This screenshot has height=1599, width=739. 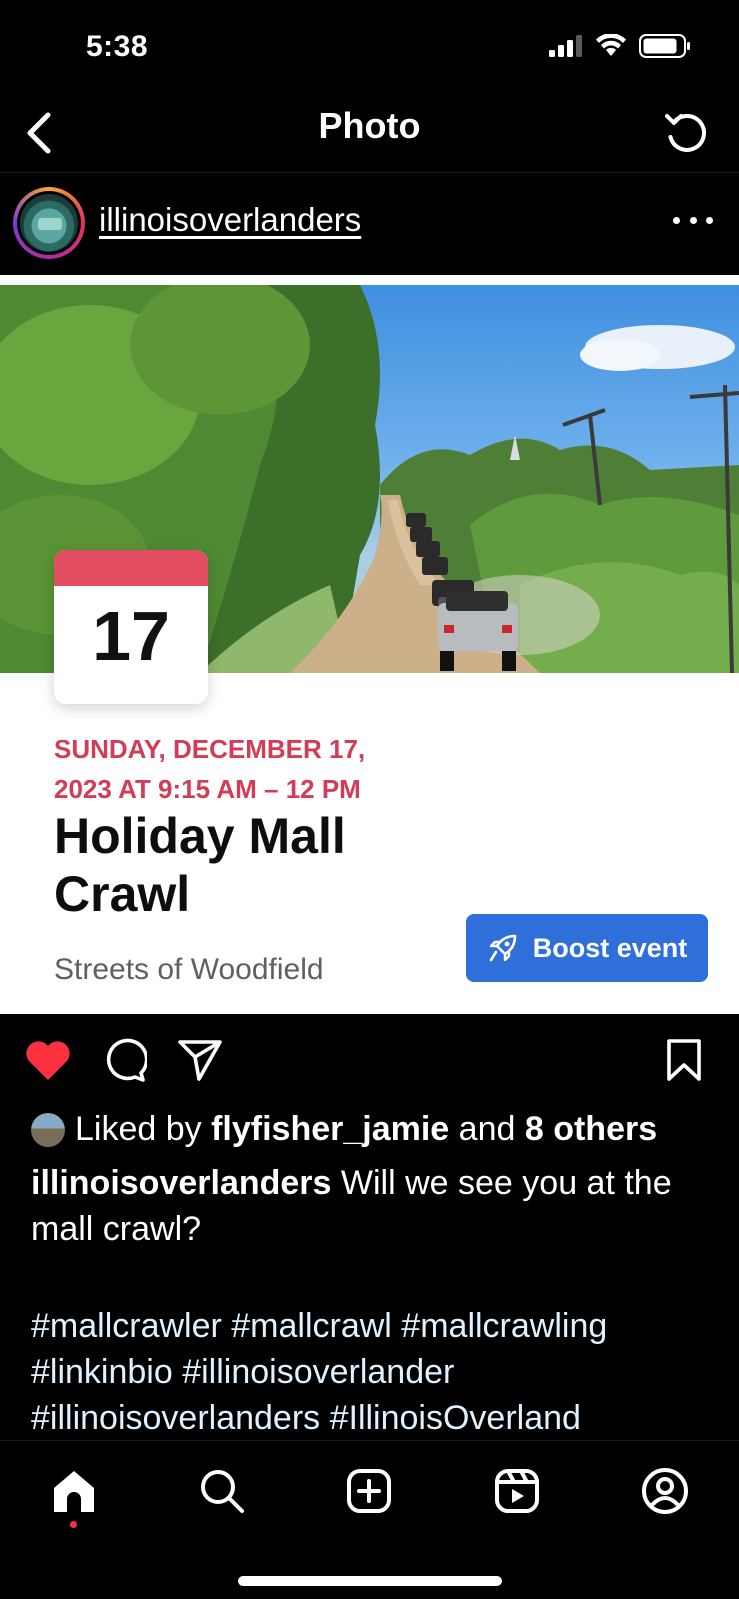 I want to click on cellular-signal-icon, so click(x=565, y=46).